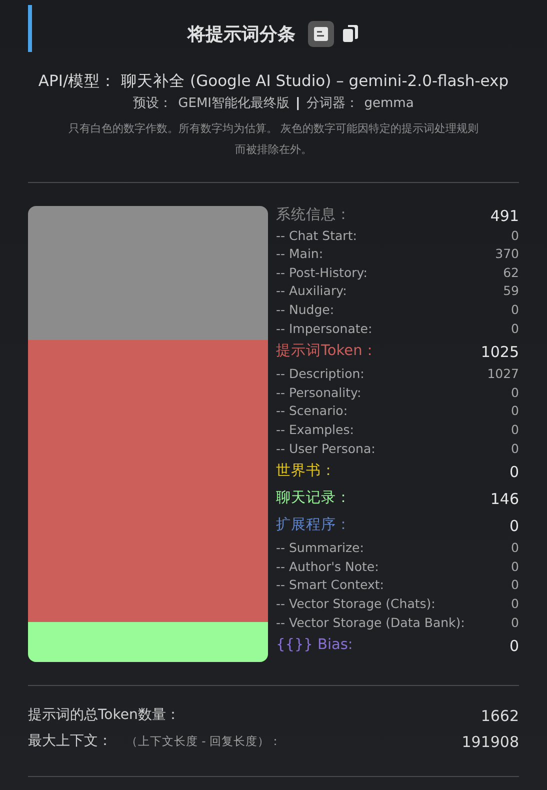 This screenshot has height=790, width=547. What do you see at coordinates (504, 216) in the screenshot?
I see `section-total: 491` at bounding box center [504, 216].